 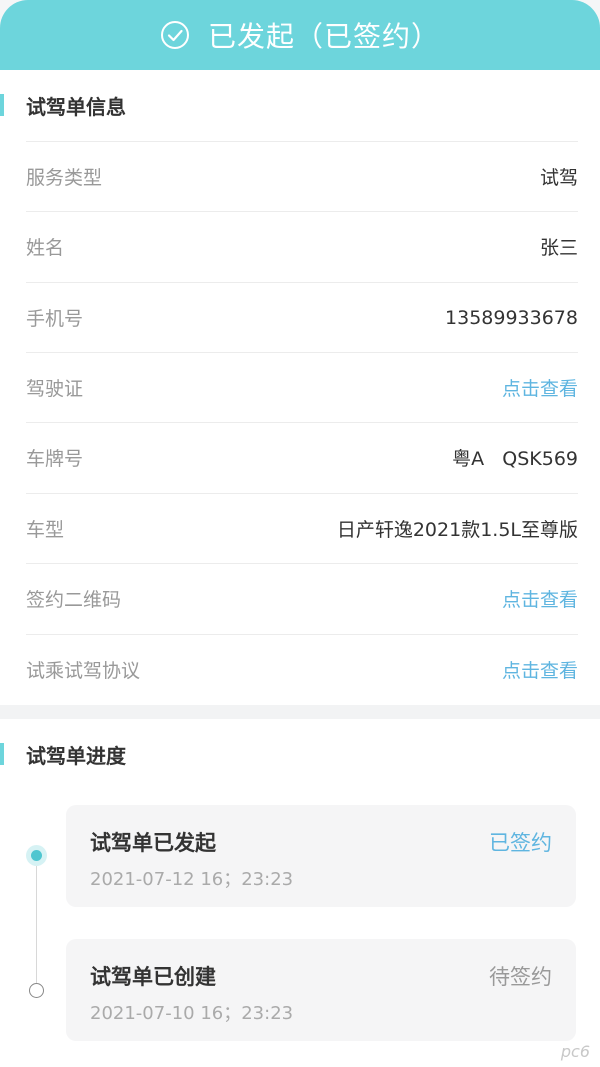 I want to click on info-row-label: 试乘试驾协议, so click(x=83, y=671).